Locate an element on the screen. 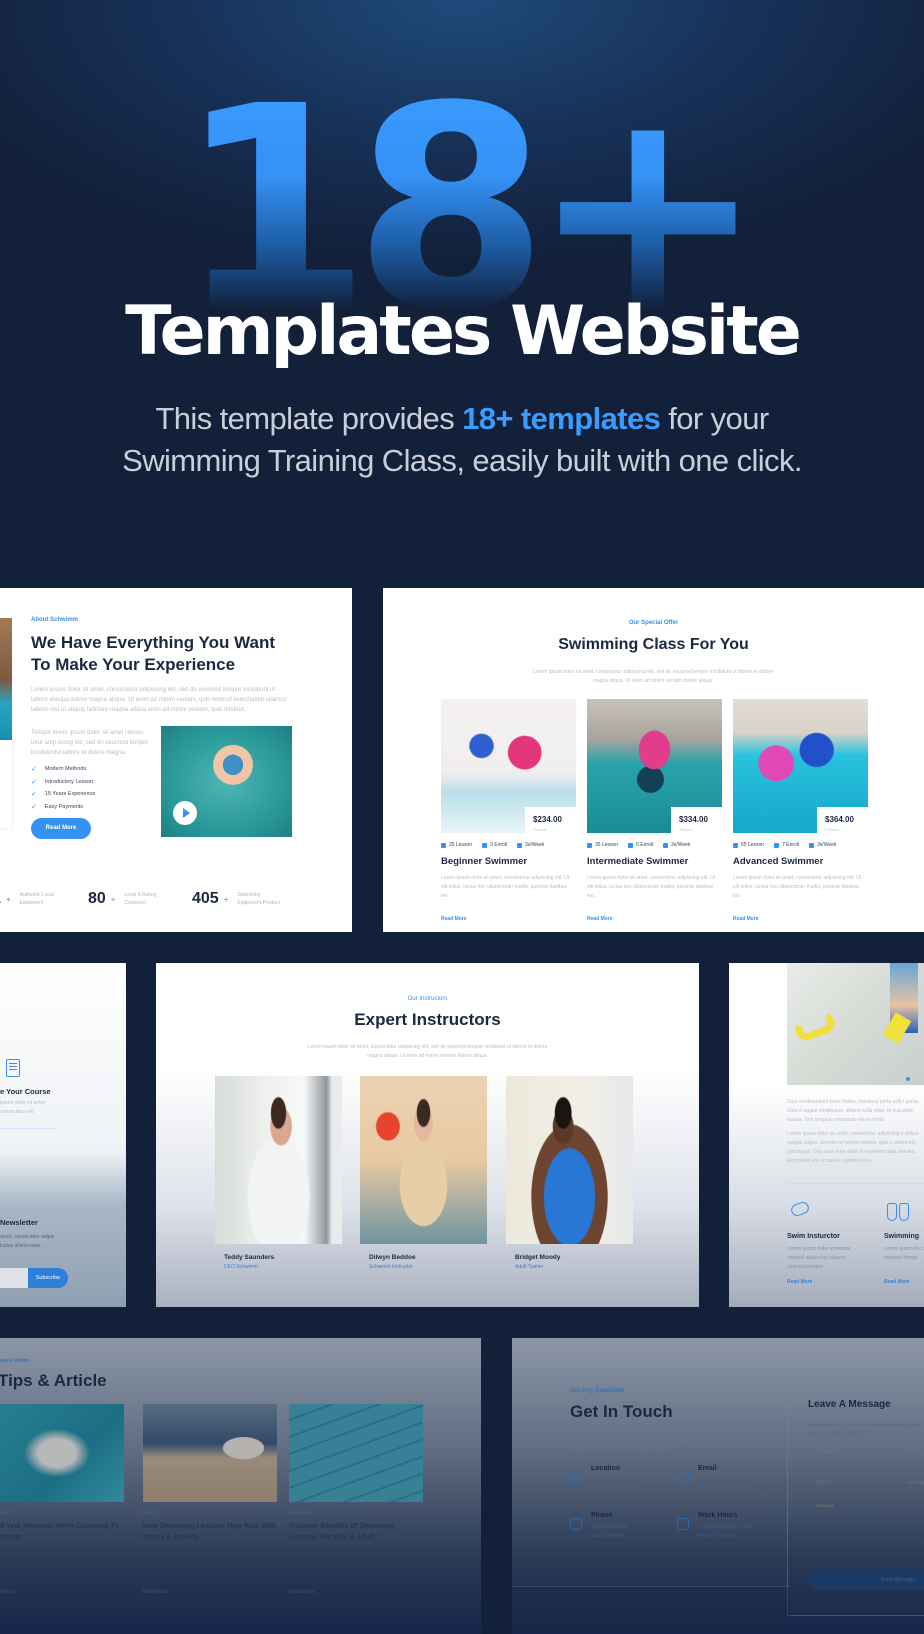 Image resolution: width=924 pixels, height=1634 pixels. instructor-card: Dilwyn Beddoe Schwimm Instructor is located at coordinates (423, 1176).